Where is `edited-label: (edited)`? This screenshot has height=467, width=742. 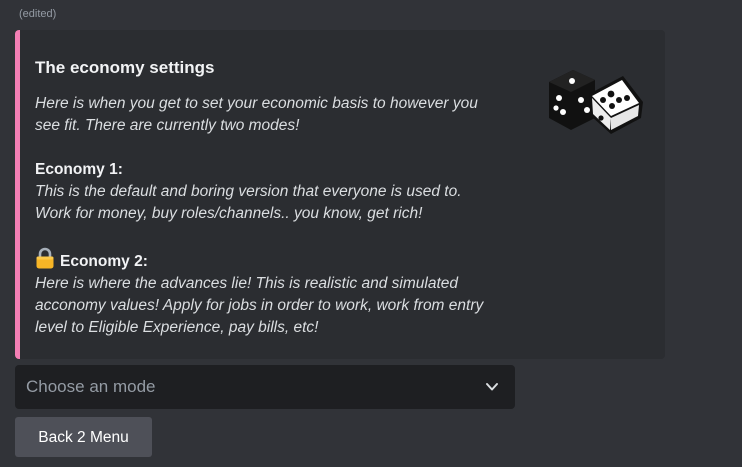
edited-label: (edited) is located at coordinates (38, 14).